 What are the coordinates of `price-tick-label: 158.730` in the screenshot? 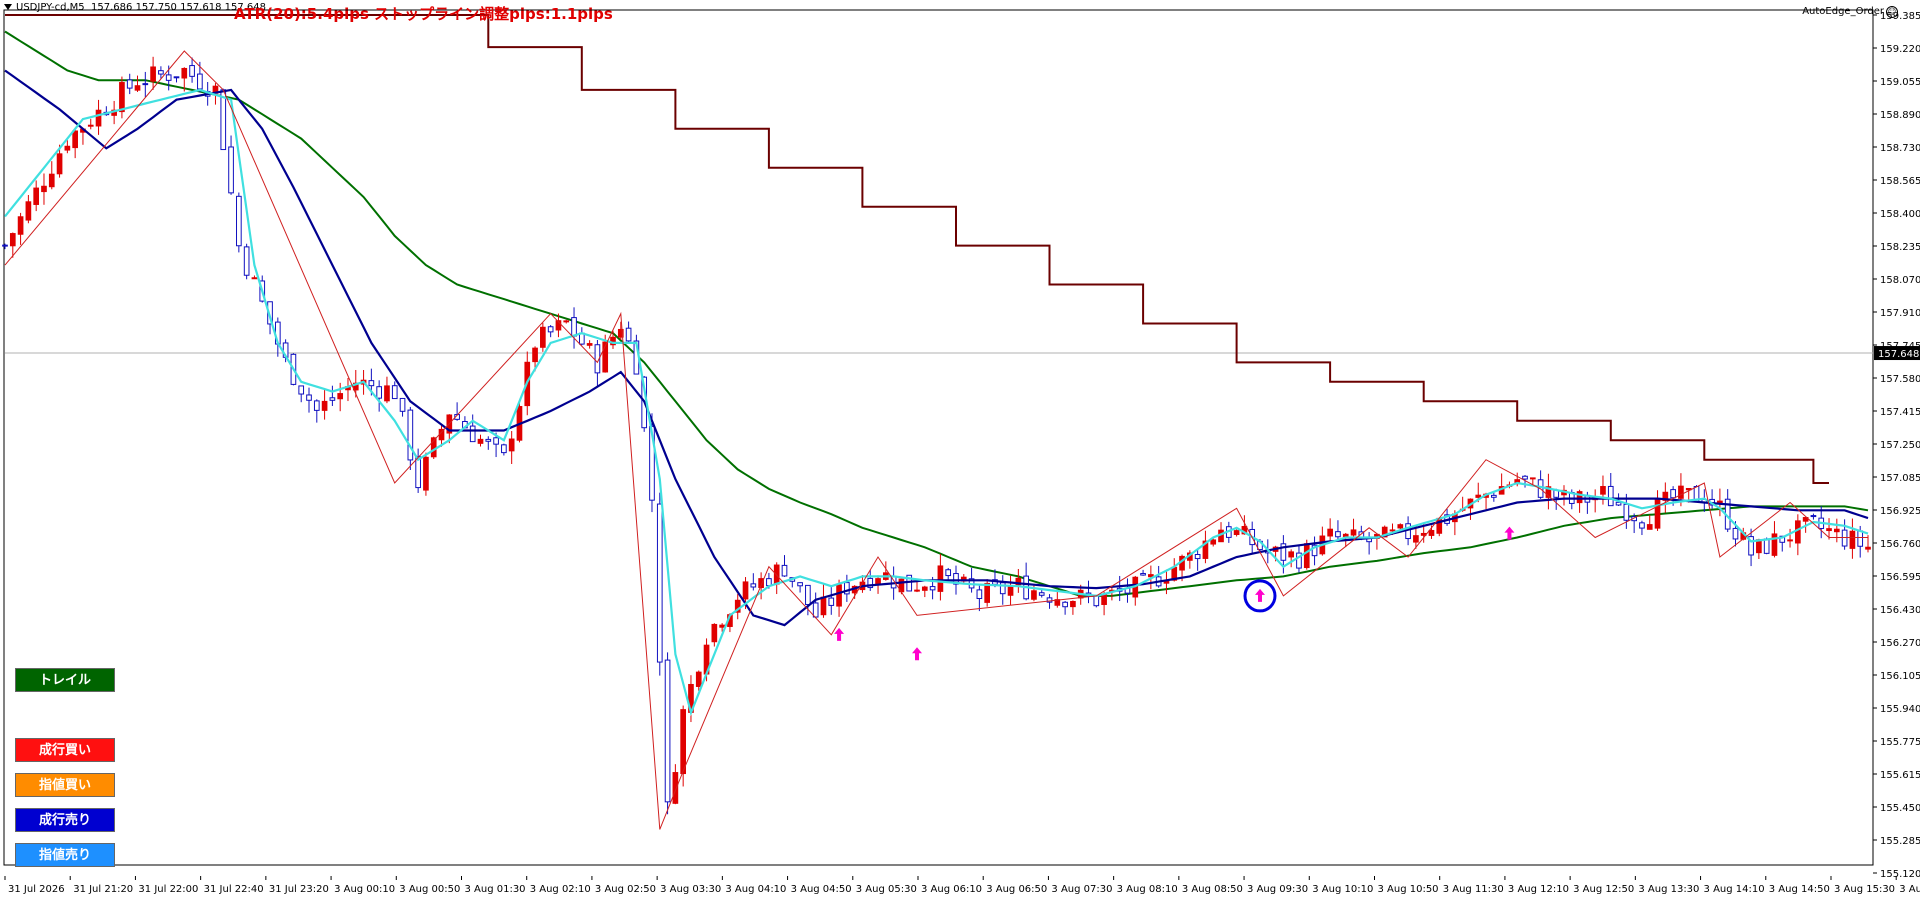 It's located at (1900, 148).